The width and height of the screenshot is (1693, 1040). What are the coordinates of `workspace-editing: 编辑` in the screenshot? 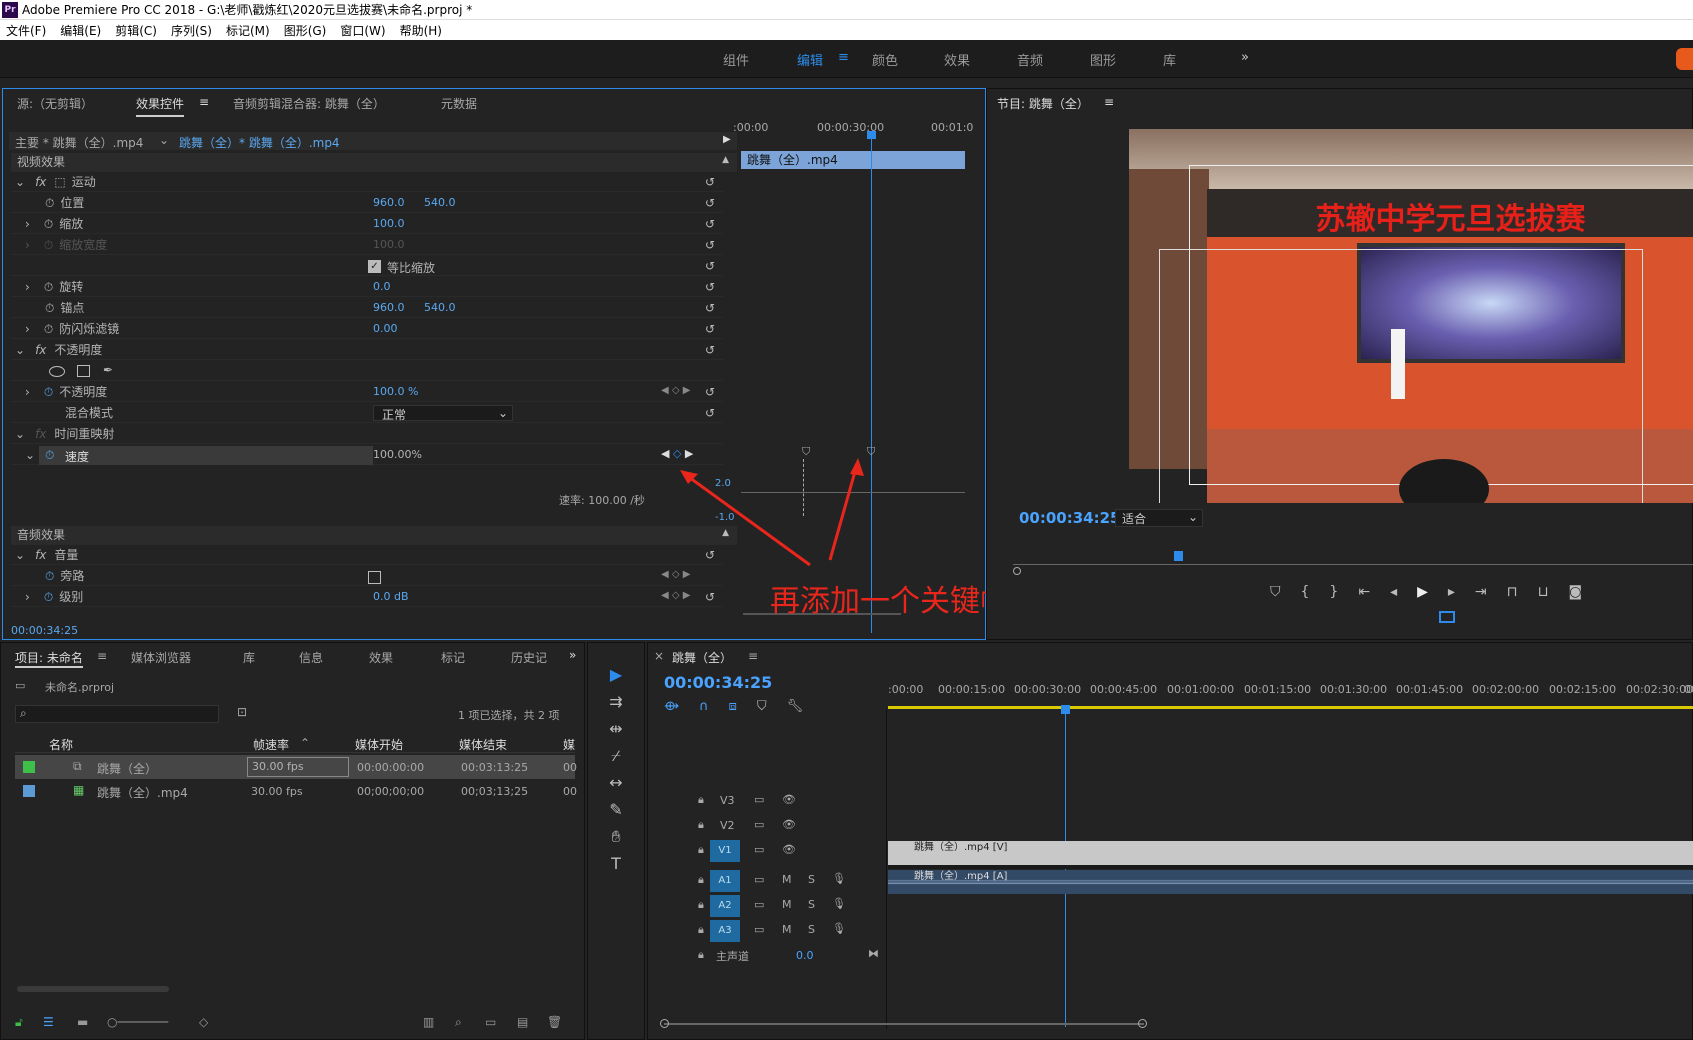 It's located at (810, 59).